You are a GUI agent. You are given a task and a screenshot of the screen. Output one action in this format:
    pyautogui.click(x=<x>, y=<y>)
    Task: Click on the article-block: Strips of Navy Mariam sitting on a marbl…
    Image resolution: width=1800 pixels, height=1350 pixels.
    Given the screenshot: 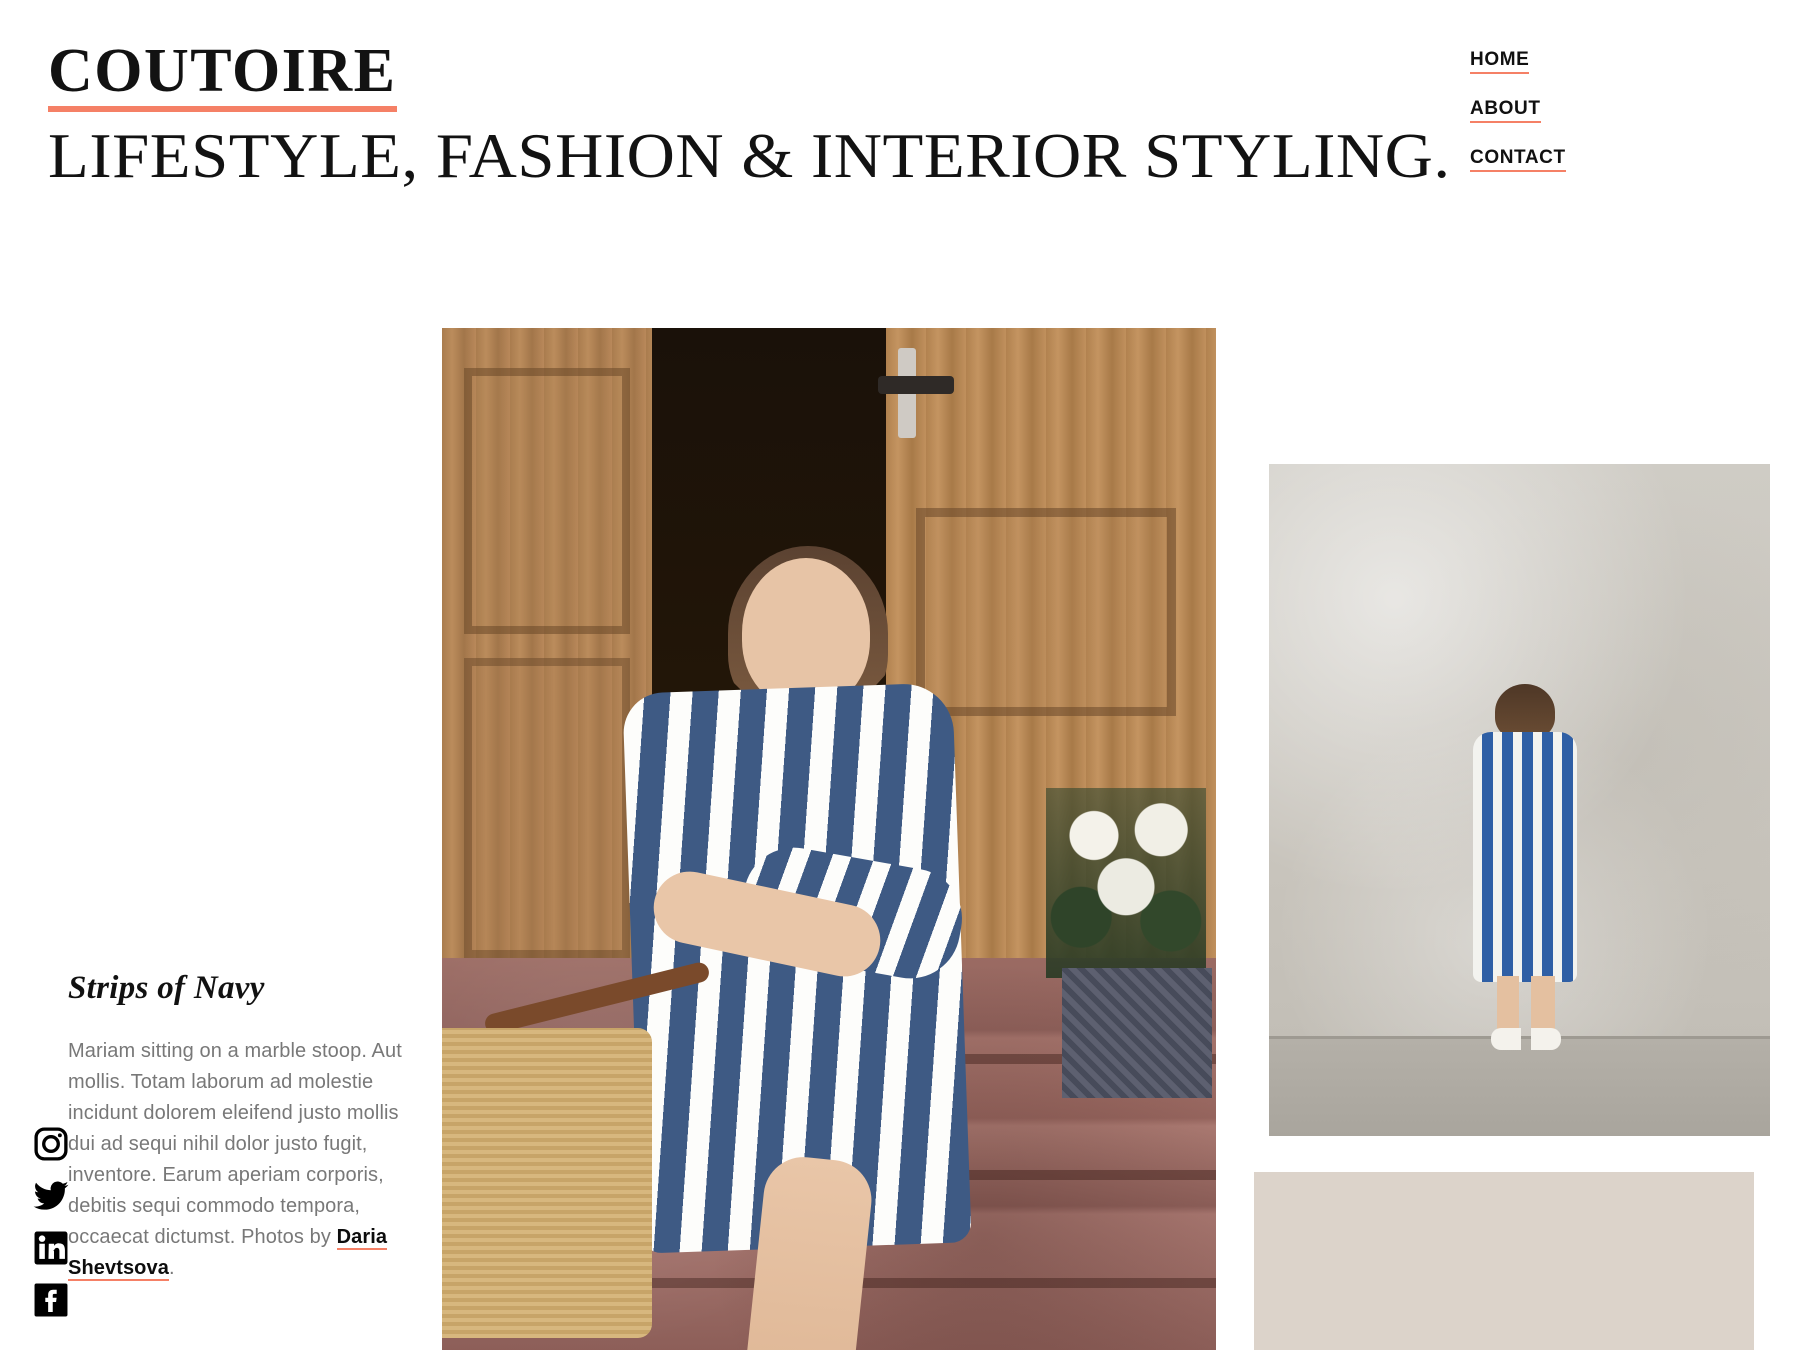 What is the action you would take?
    pyautogui.click(x=238, y=1126)
    